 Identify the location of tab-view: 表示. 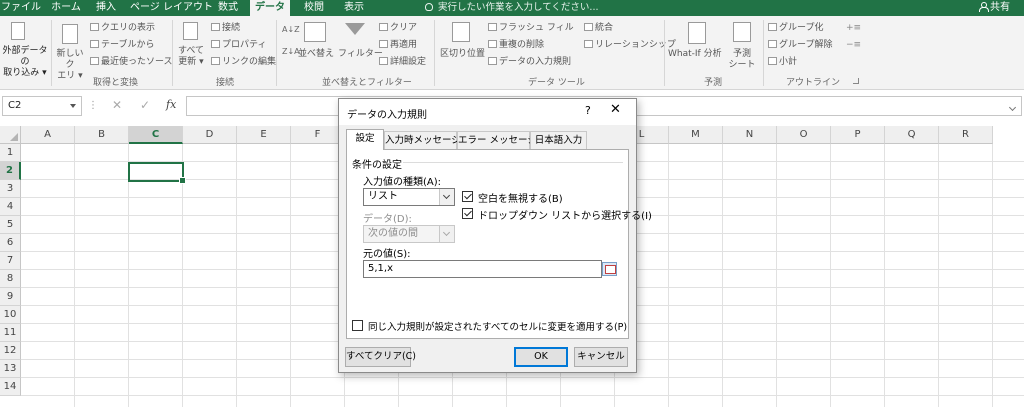
(354, 8).